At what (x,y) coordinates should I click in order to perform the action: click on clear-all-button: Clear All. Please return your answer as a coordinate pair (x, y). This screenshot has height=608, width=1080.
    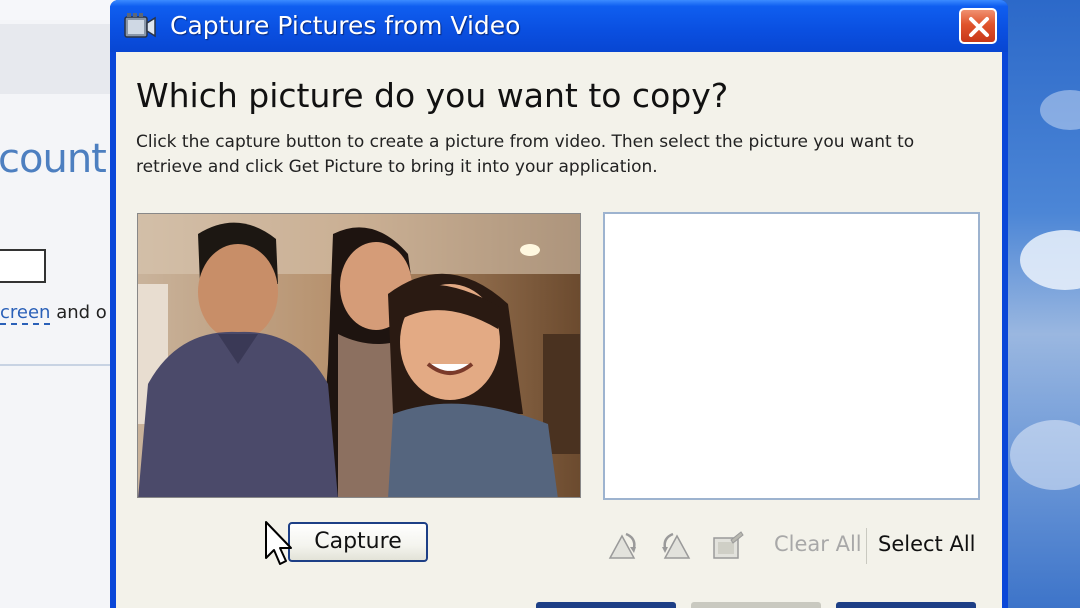
    Looking at the image, I should click on (818, 544).